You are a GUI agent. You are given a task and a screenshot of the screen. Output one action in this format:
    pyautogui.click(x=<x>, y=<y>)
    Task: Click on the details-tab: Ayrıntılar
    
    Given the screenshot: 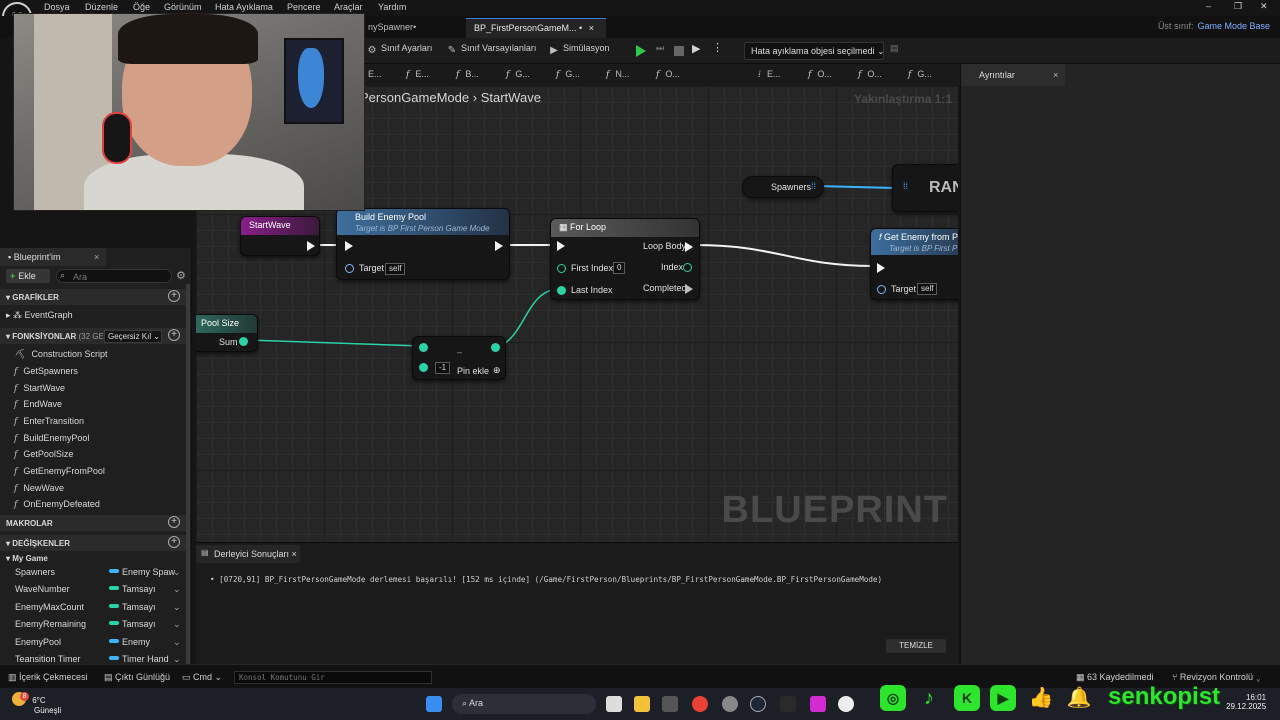 What is the action you would take?
    pyautogui.click(x=1013, y=75)
    